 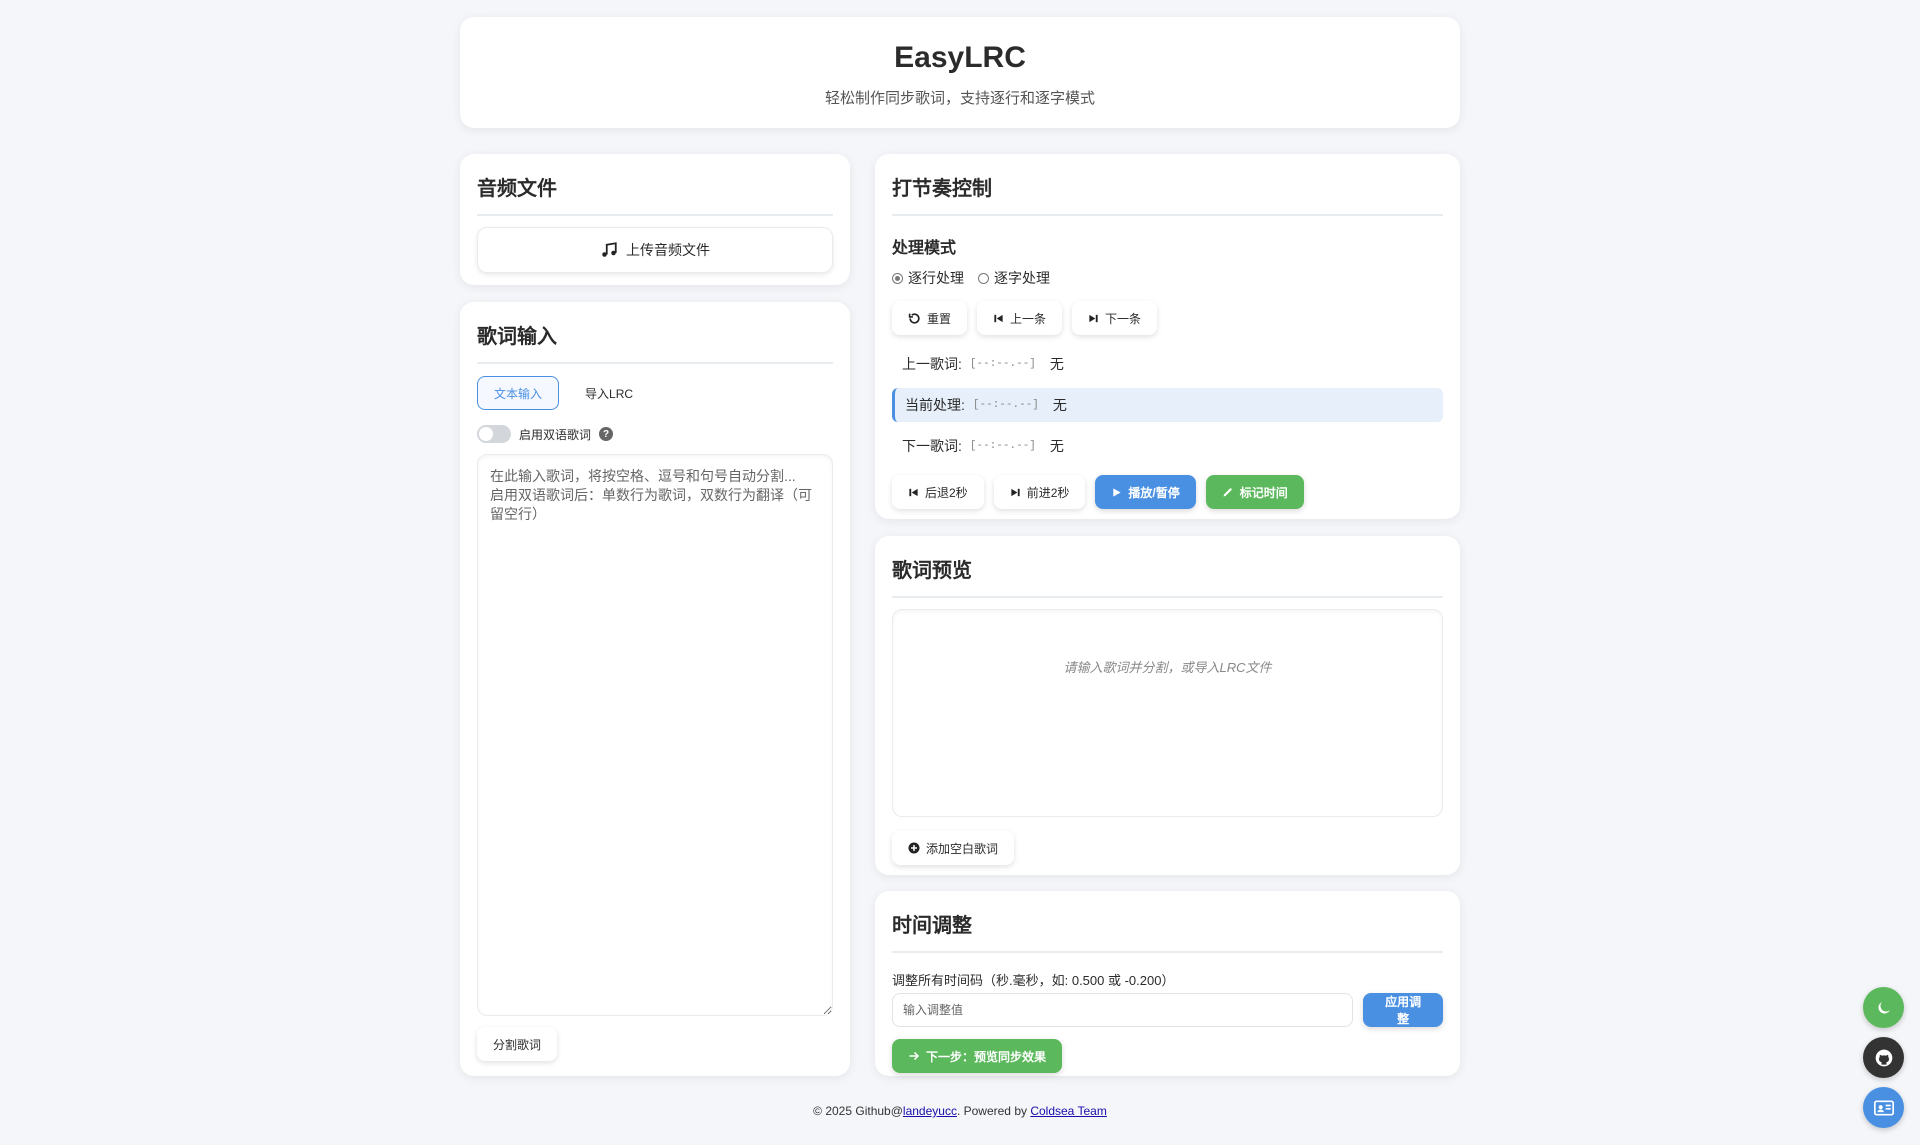 I want to click on current-lyric-time: [--:--.--], so click(x=1005, y=405).